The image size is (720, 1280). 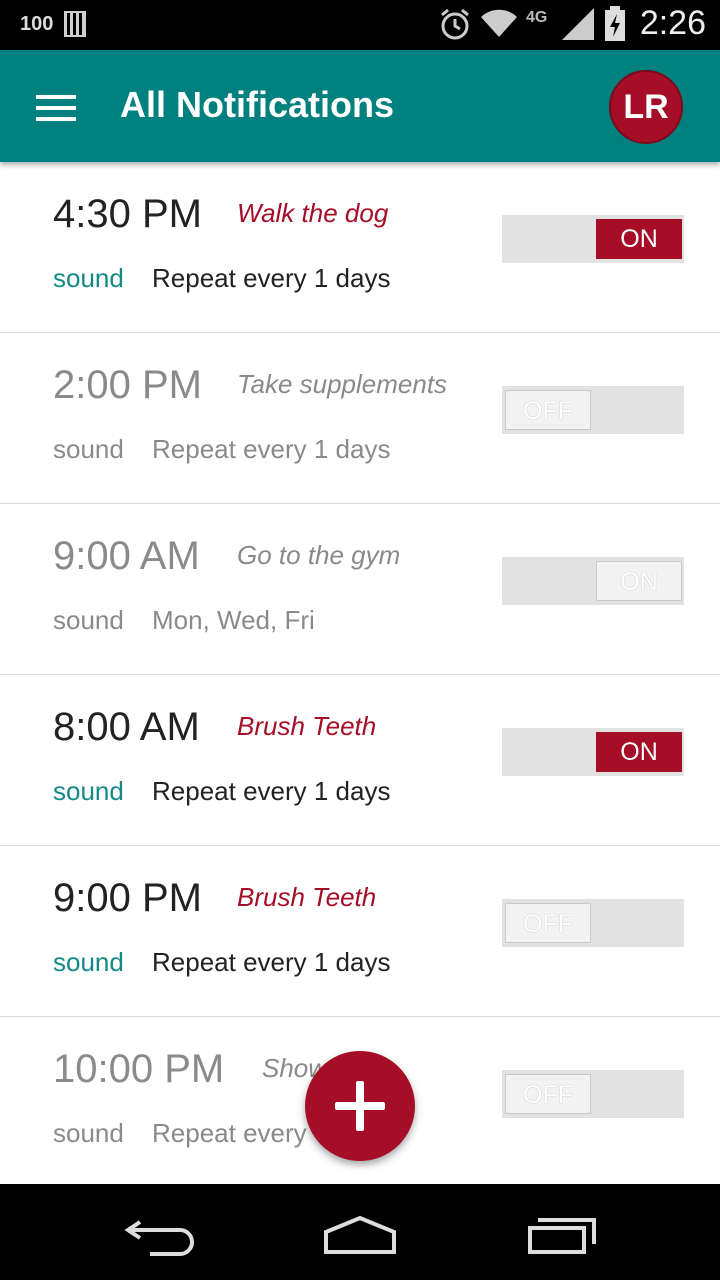 What do you see at coordinates (160, 1232) in the screenshot?
I see `back-icon` at bounding box center [160, 1232].